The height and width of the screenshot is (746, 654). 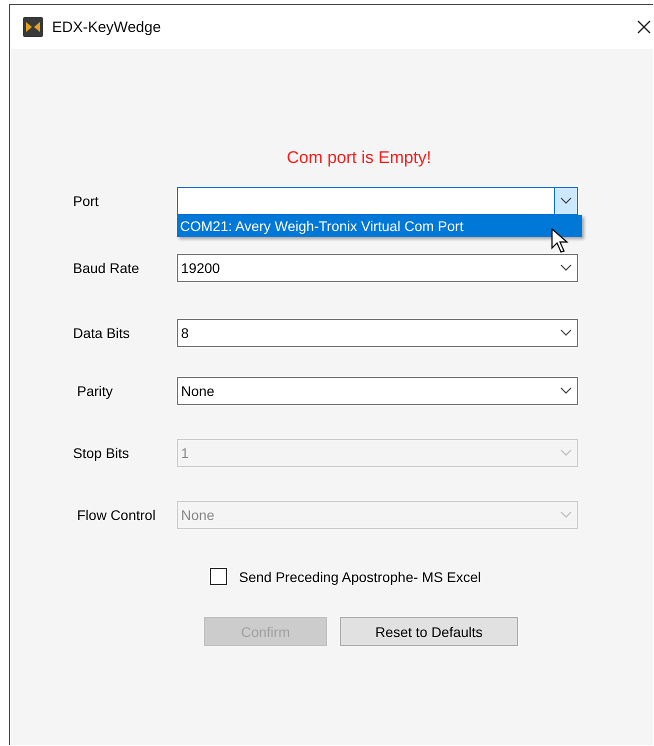 What do you see at coordinates (377, 333) in the screenshot?
I see `dropdown-field: 8` at bounding box center [377, 333].